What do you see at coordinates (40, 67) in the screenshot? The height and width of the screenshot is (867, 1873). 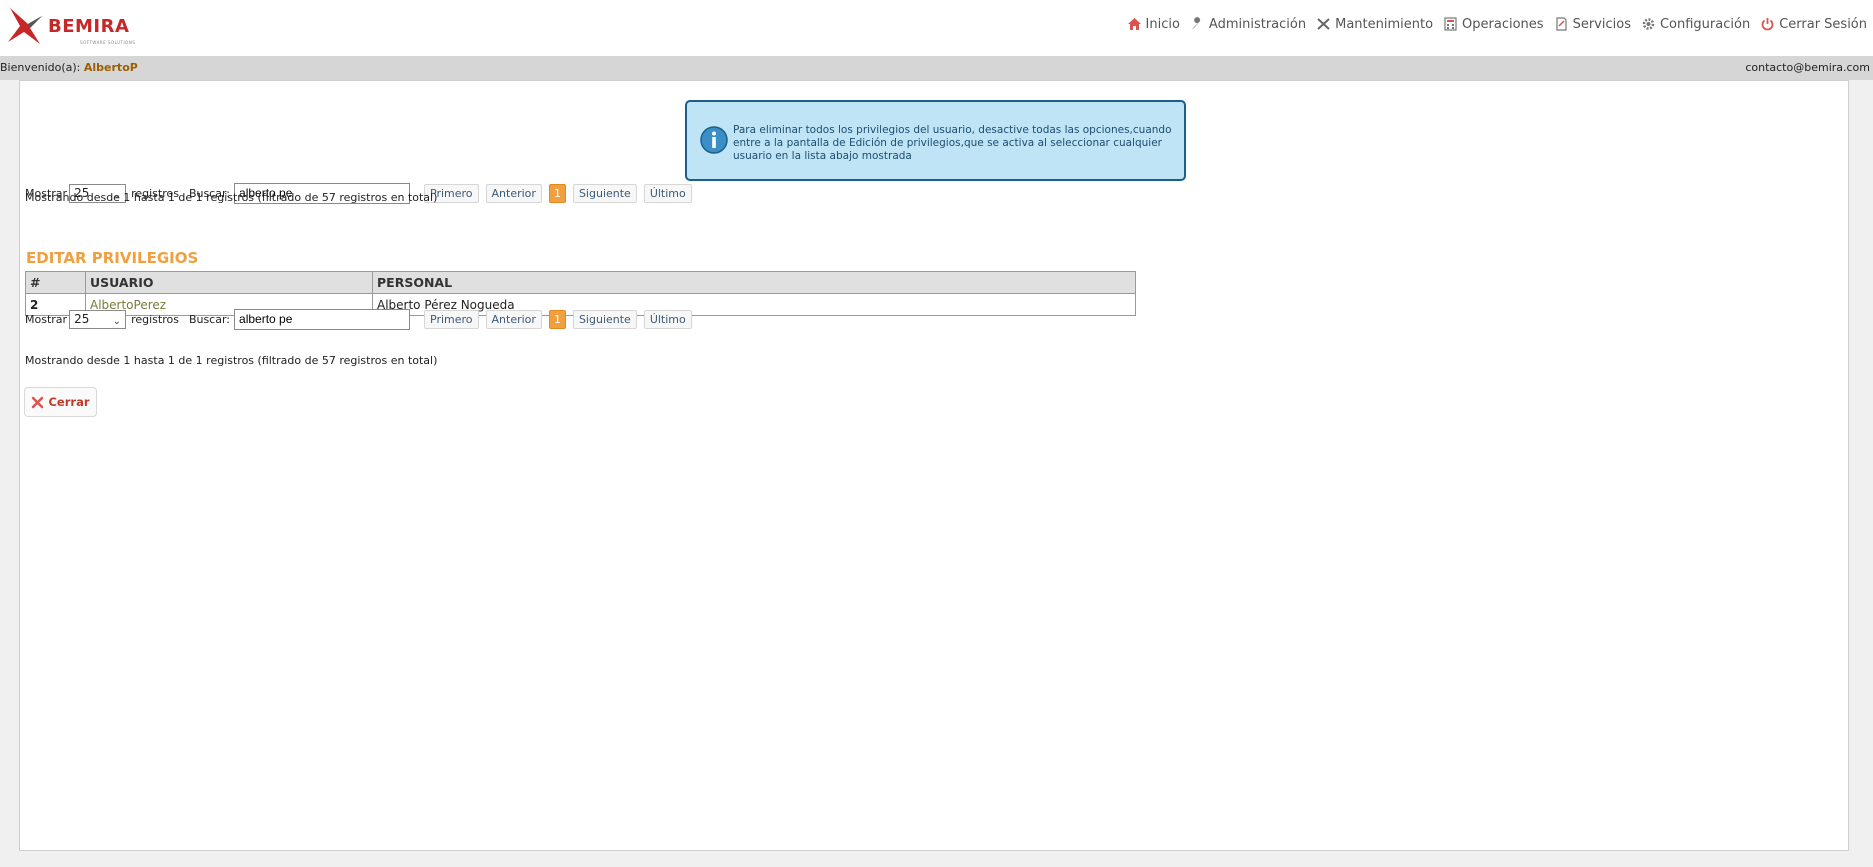 I see `welcome-prefix: Bienvenido(a):` at bounding box center [40, 67].